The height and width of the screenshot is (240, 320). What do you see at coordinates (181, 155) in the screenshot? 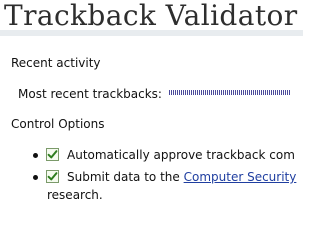
I see `auto-approve-label: Automatically approve trackback com` at bounding box center [181, 155].